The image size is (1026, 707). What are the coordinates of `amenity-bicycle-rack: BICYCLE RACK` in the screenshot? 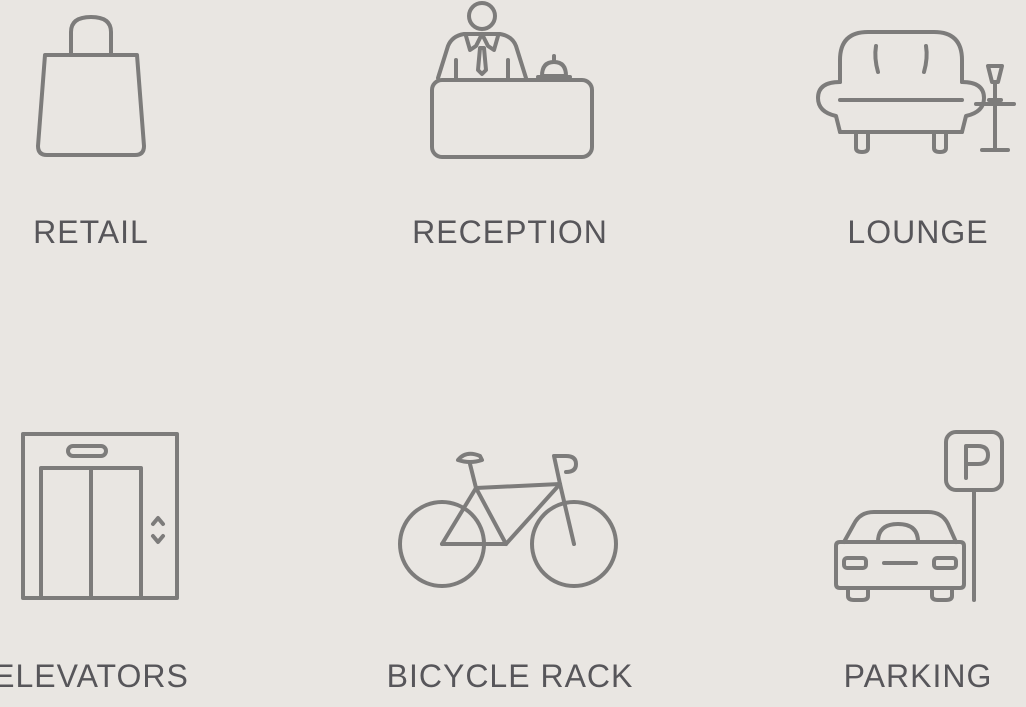 It's located at (510, 557).